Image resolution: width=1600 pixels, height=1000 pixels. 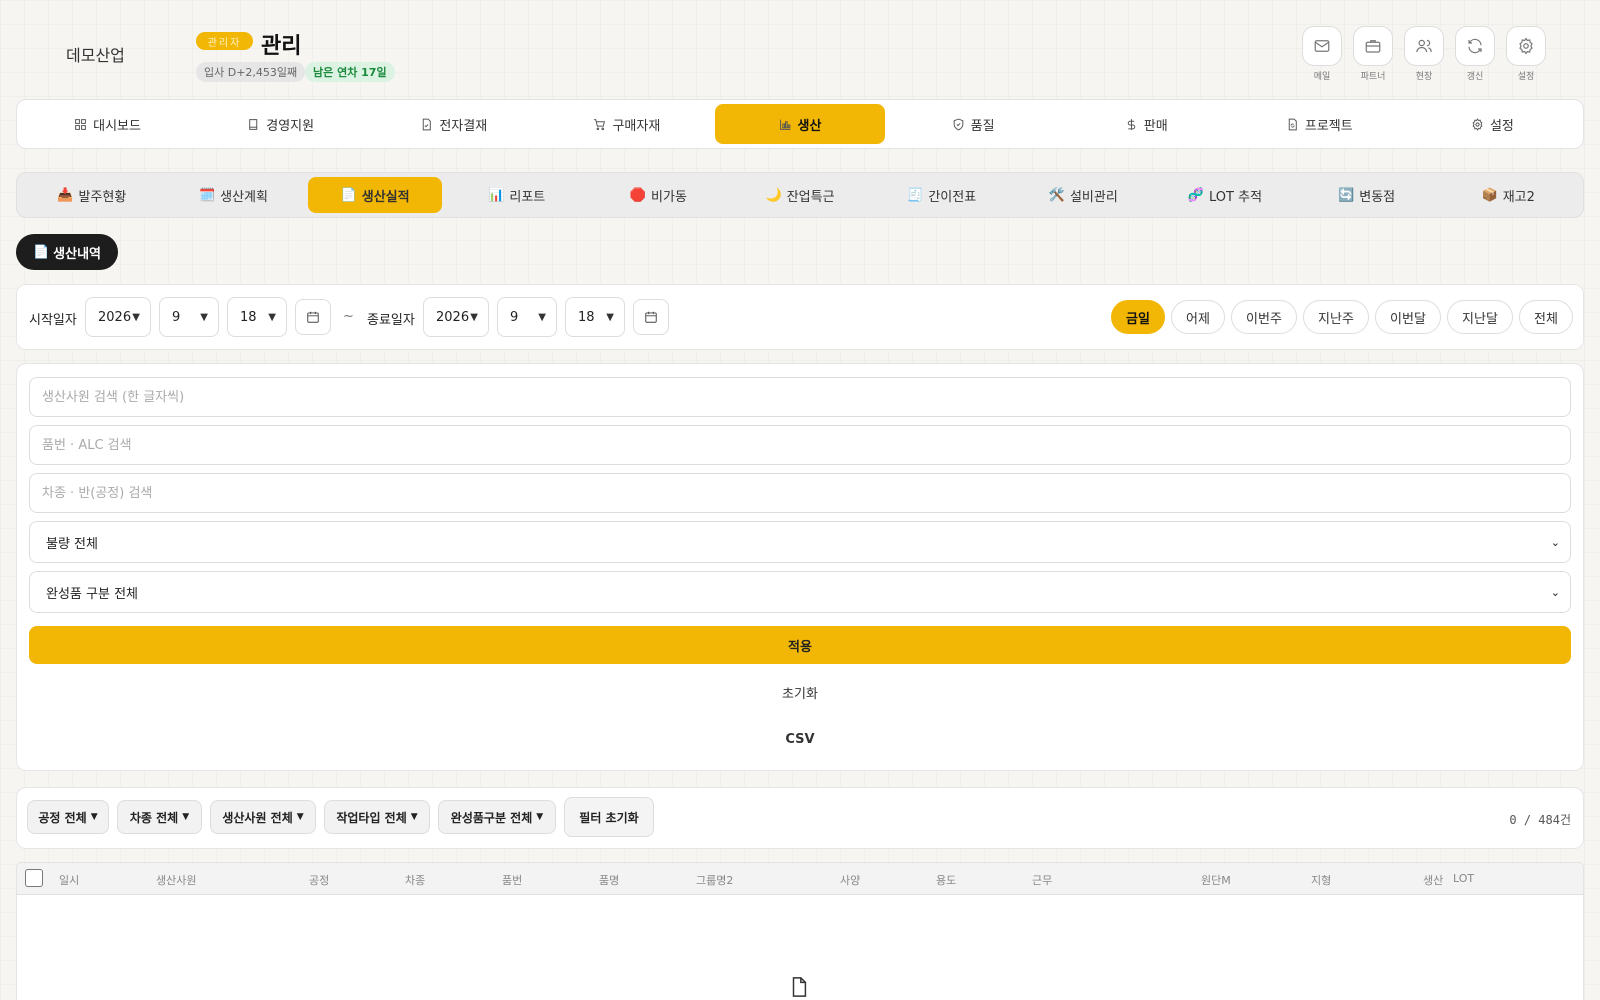 What do you see at coordinates (1155, 126) in the screenshot?
I see `main-nav-label: 판매` at bounding box center [1155, 126].